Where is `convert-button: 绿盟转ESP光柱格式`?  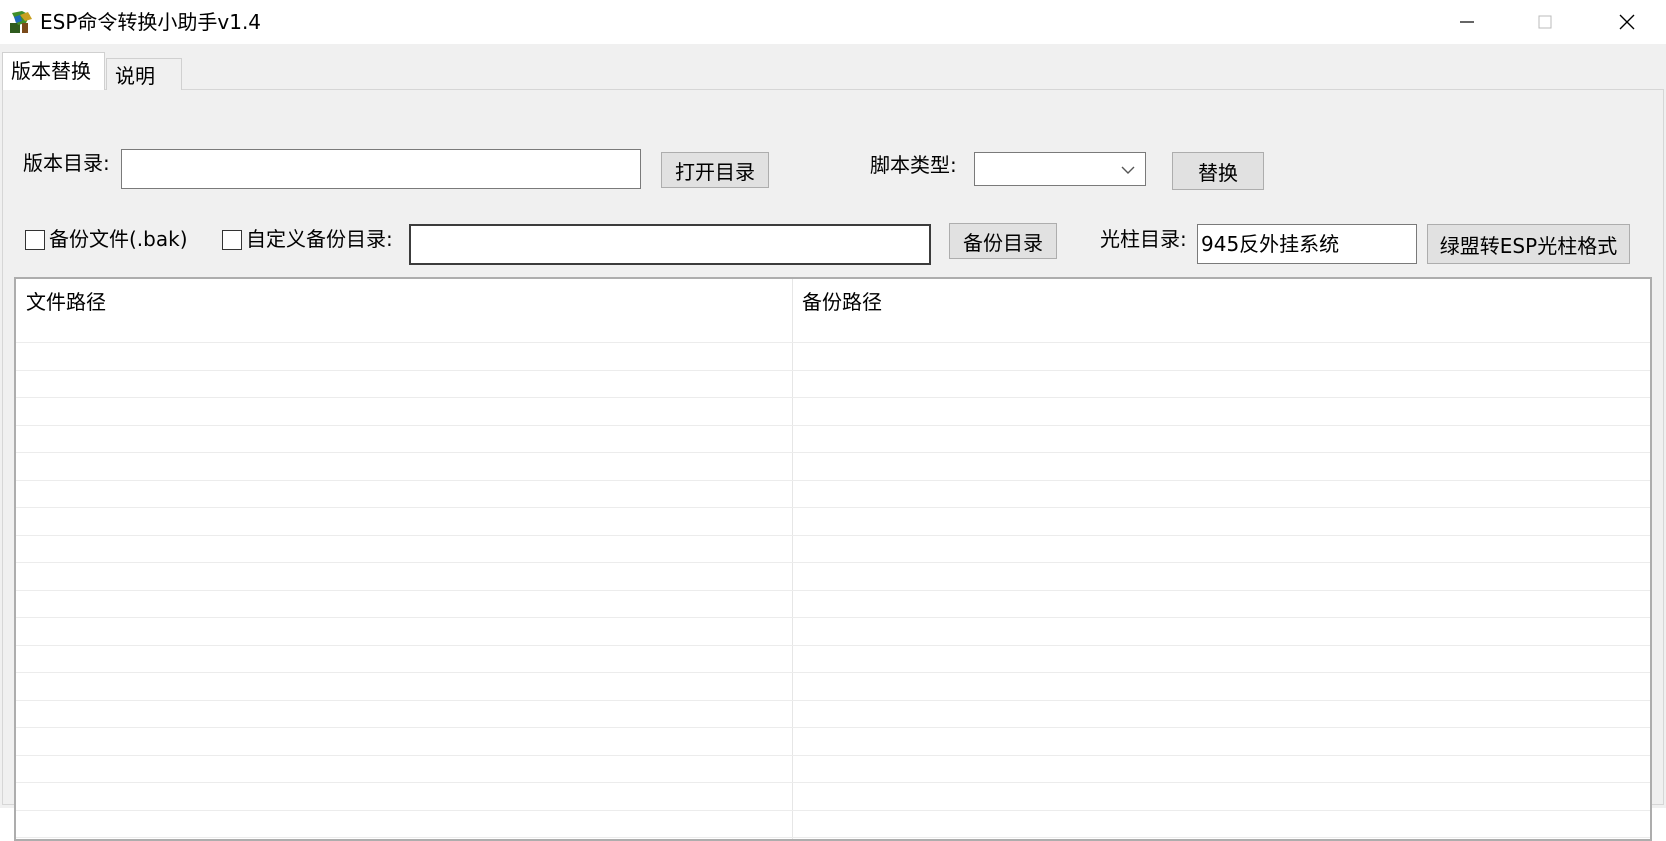
convert-button: 绿盟转ESP光柱格式 is located at coordinates (1528, 244).